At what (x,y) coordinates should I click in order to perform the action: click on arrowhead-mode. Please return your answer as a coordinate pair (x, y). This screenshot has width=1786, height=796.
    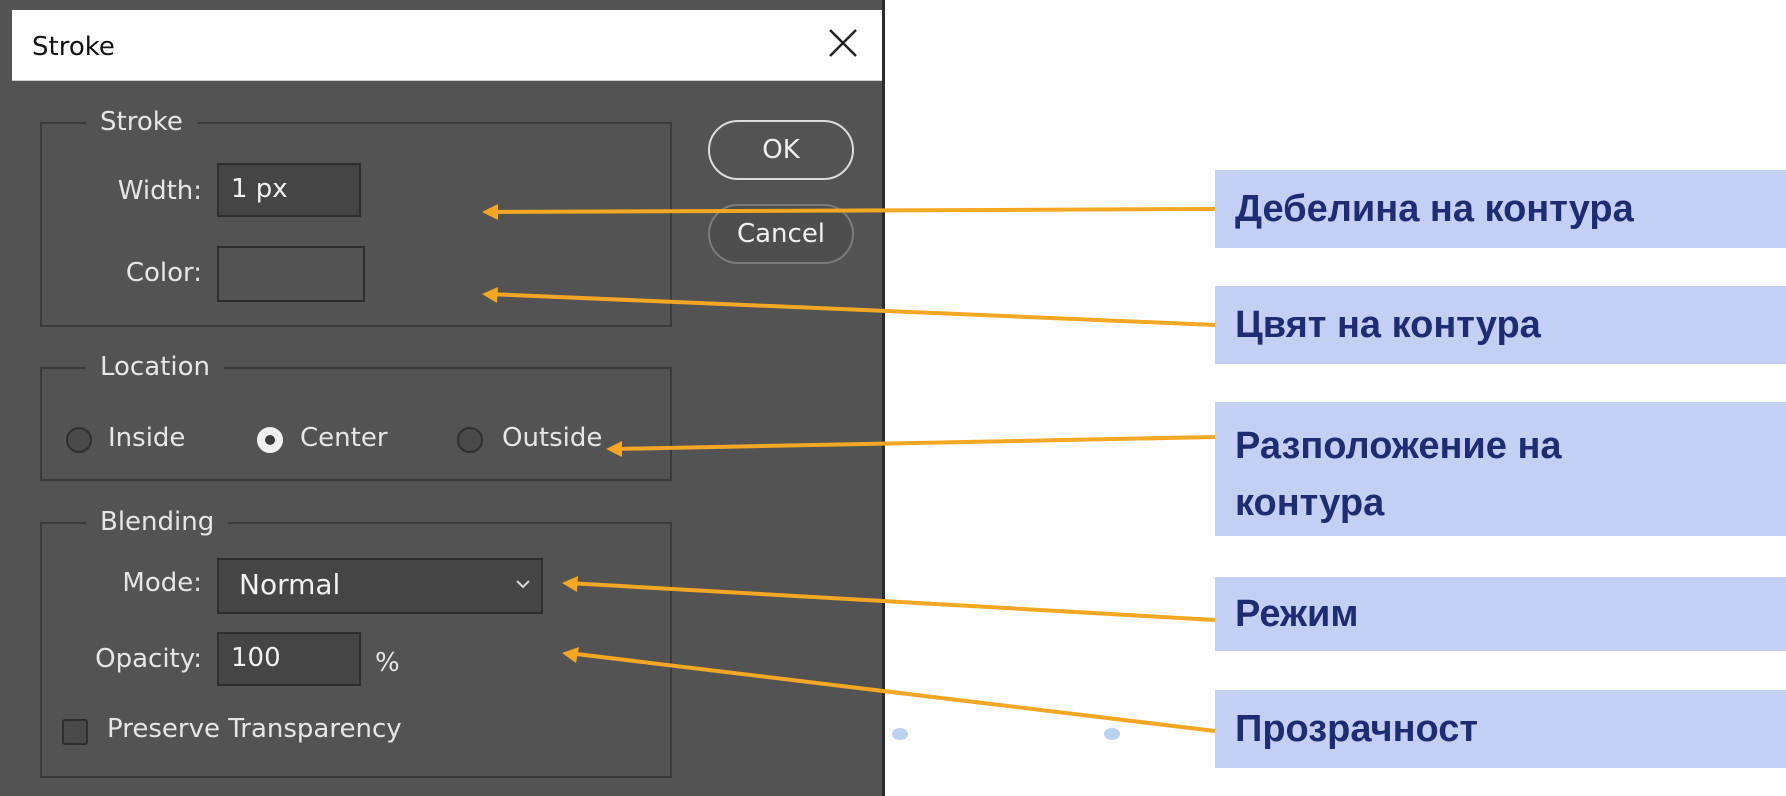
    Looking at the image, I should click on (570, 584).